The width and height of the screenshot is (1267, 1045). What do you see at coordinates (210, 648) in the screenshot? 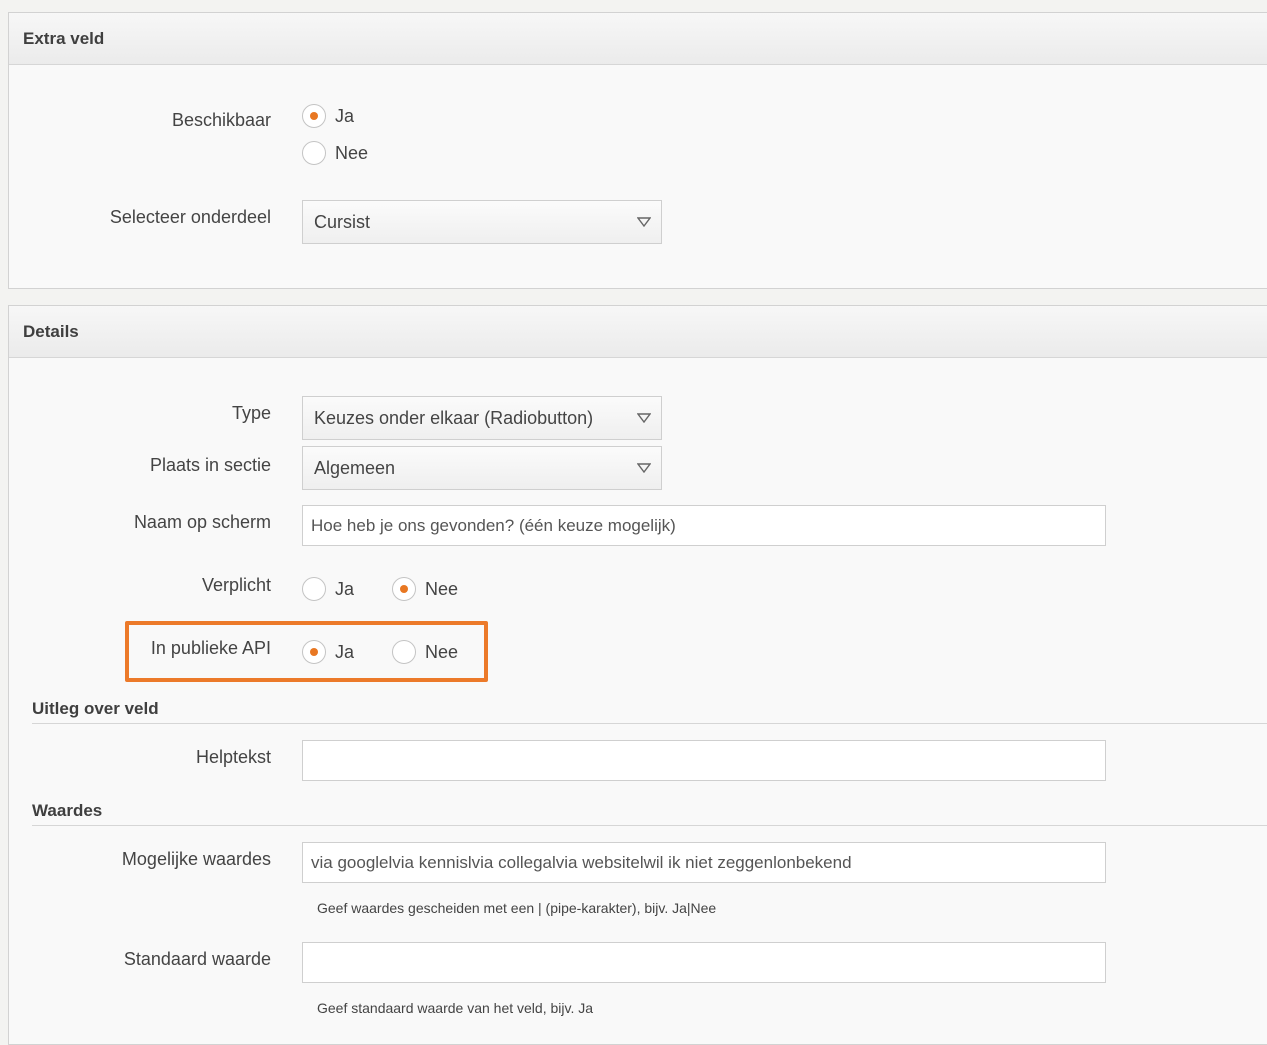
I see `publieke-api-label: In publieke API` at bounding box center [210, 648].